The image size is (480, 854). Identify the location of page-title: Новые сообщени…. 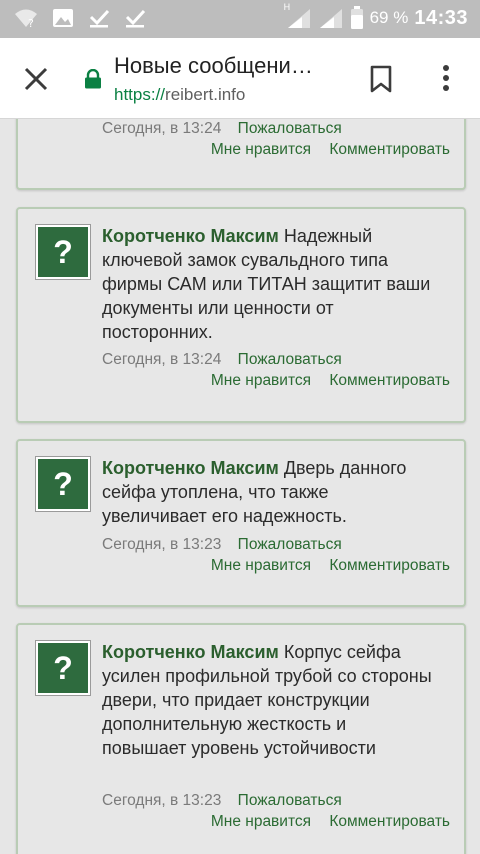
(213, 65).